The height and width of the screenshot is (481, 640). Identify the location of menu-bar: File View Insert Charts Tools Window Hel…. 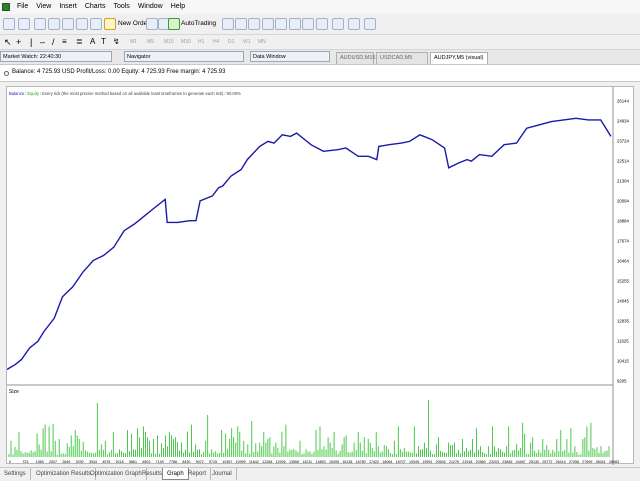
(320, 7).